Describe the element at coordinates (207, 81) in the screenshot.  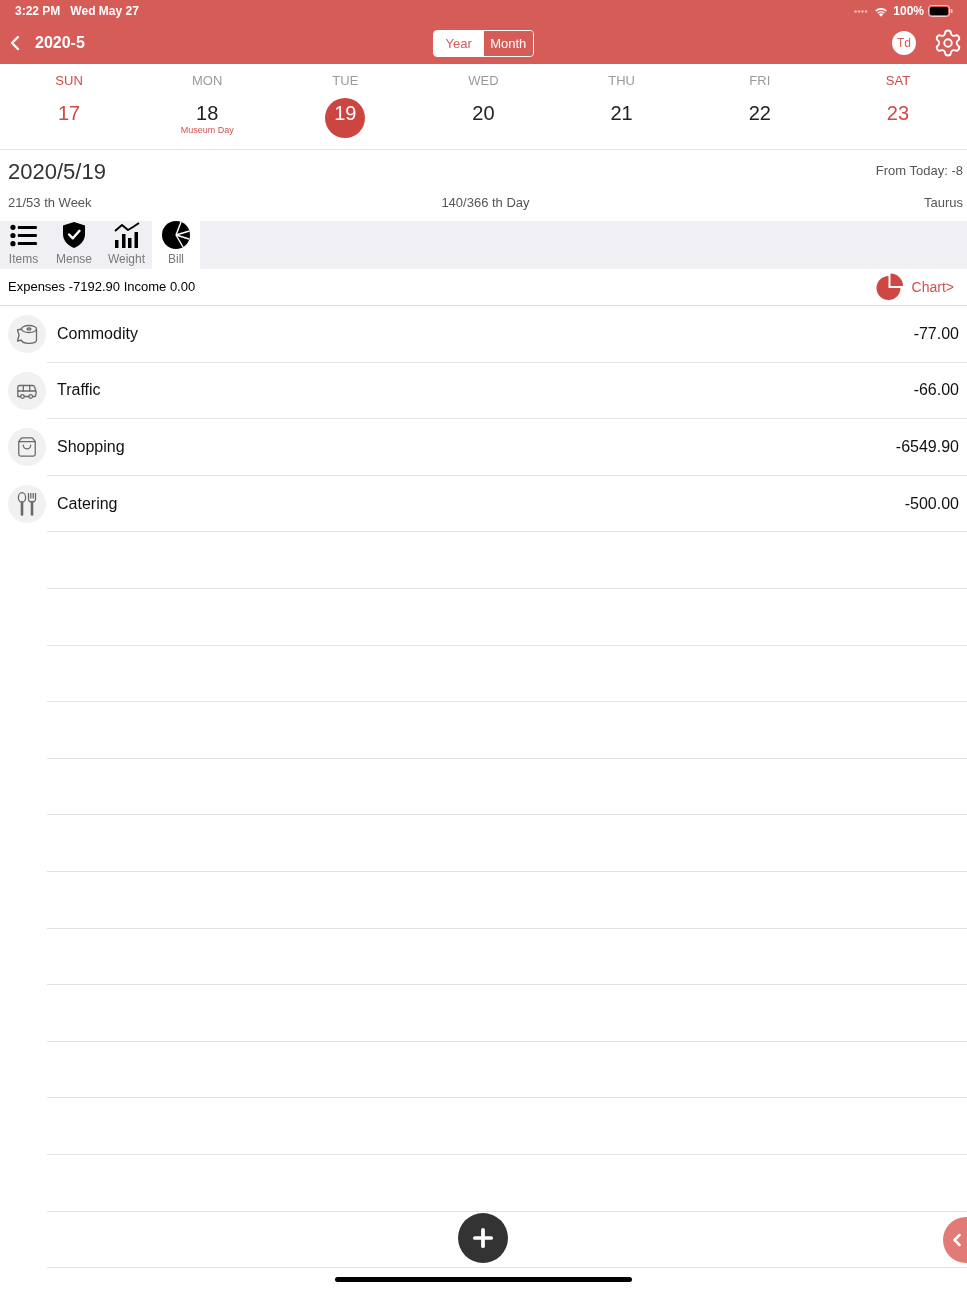
I see `weekday-label: MON` at that location.